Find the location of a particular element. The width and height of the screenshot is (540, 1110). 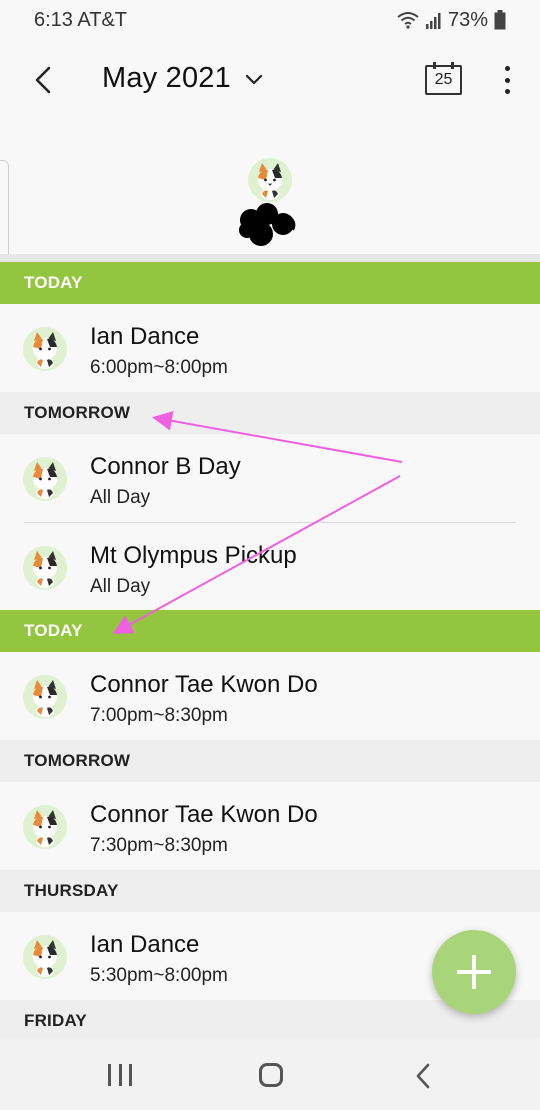

arrow-back-icon is located at coordinates (43, 80).